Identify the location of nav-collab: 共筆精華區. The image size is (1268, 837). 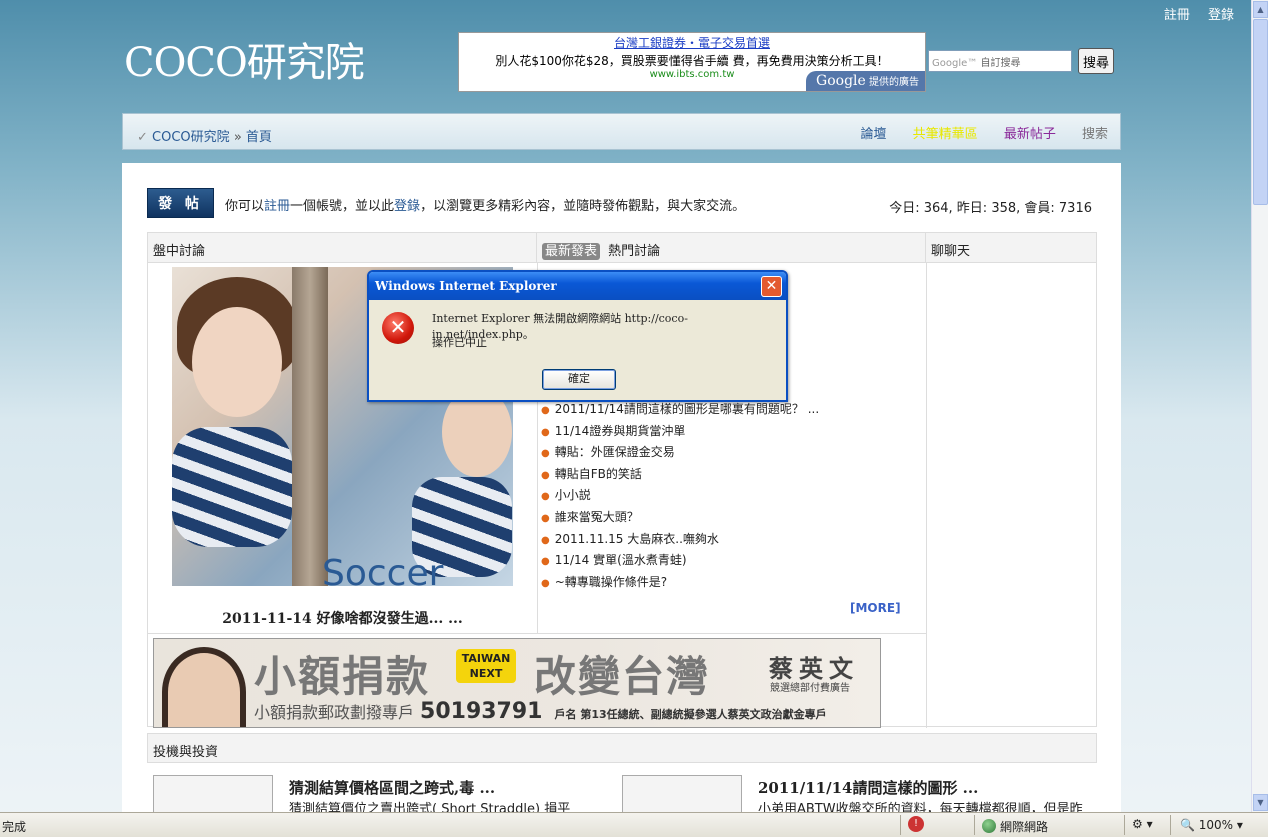
(945, 134).